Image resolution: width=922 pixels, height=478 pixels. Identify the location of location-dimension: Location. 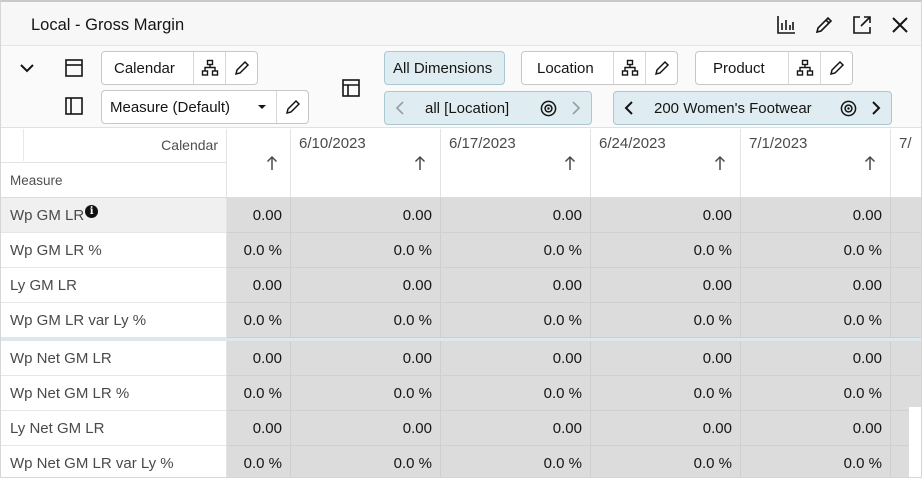
(599, 68).